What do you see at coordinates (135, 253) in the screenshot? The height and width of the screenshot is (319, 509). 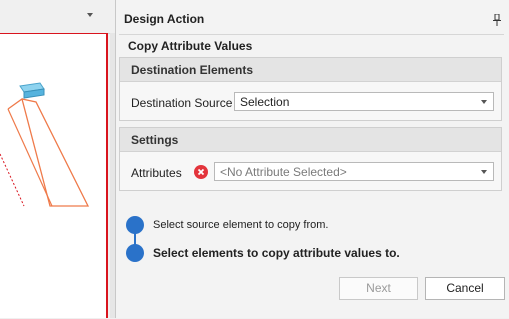 I see `step-indicator-icon` at bounding box center [135, 253].